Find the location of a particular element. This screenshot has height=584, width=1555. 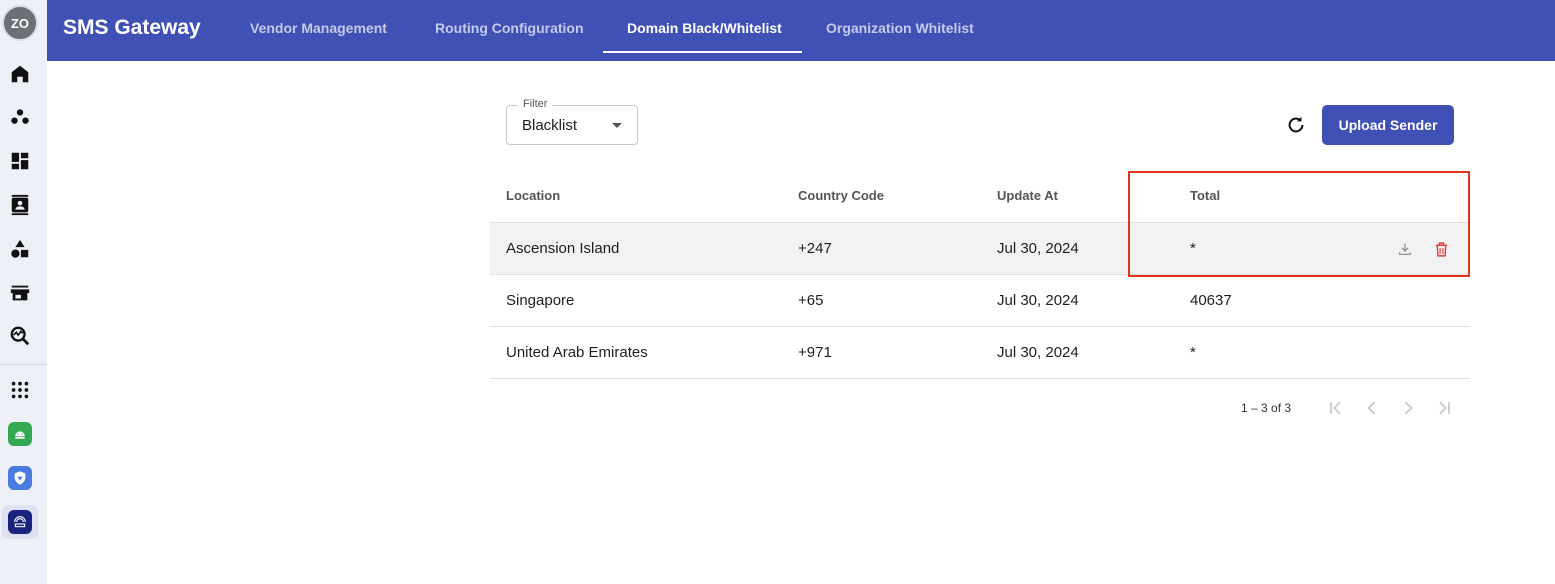

table-row: Singapore +65 Jul 30, 2024 40637 is located at coordinates (980, 301).